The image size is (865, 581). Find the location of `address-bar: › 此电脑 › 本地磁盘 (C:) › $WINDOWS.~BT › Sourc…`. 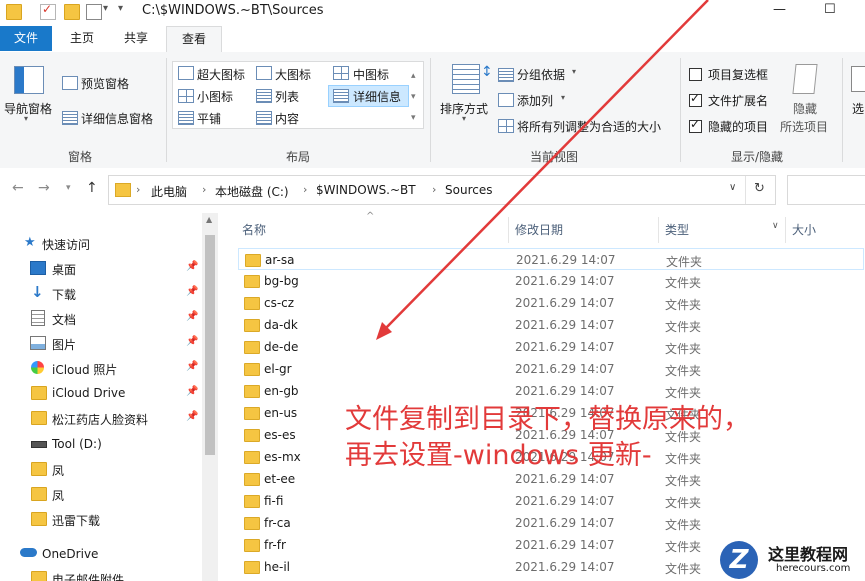

address-bar: › 此电脑 › 本地磁盘 (C:) › $WINDOWS.~BT › Sourc… is located at coordinates (442, 190).